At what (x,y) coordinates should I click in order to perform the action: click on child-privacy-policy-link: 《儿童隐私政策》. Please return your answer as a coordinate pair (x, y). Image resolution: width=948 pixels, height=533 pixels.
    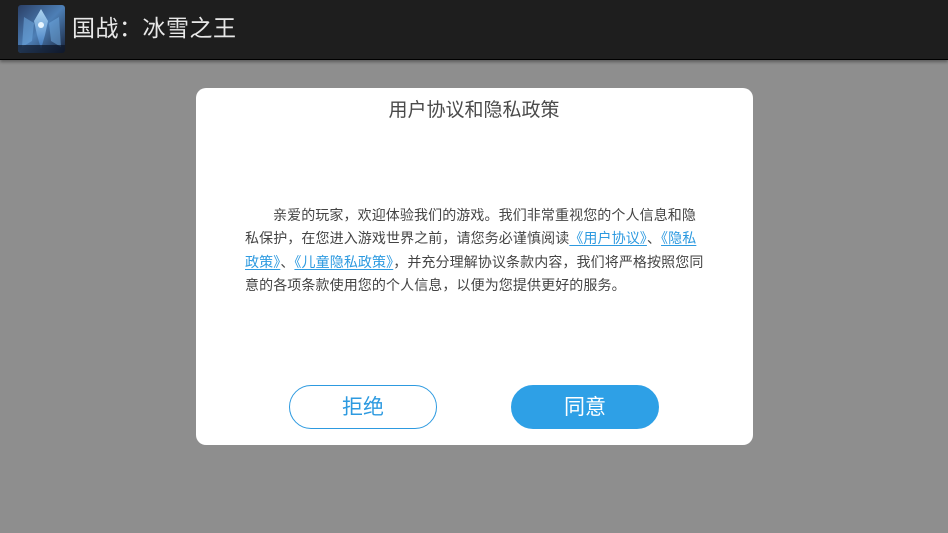
    Looking at the image, I should click on (343, 263).